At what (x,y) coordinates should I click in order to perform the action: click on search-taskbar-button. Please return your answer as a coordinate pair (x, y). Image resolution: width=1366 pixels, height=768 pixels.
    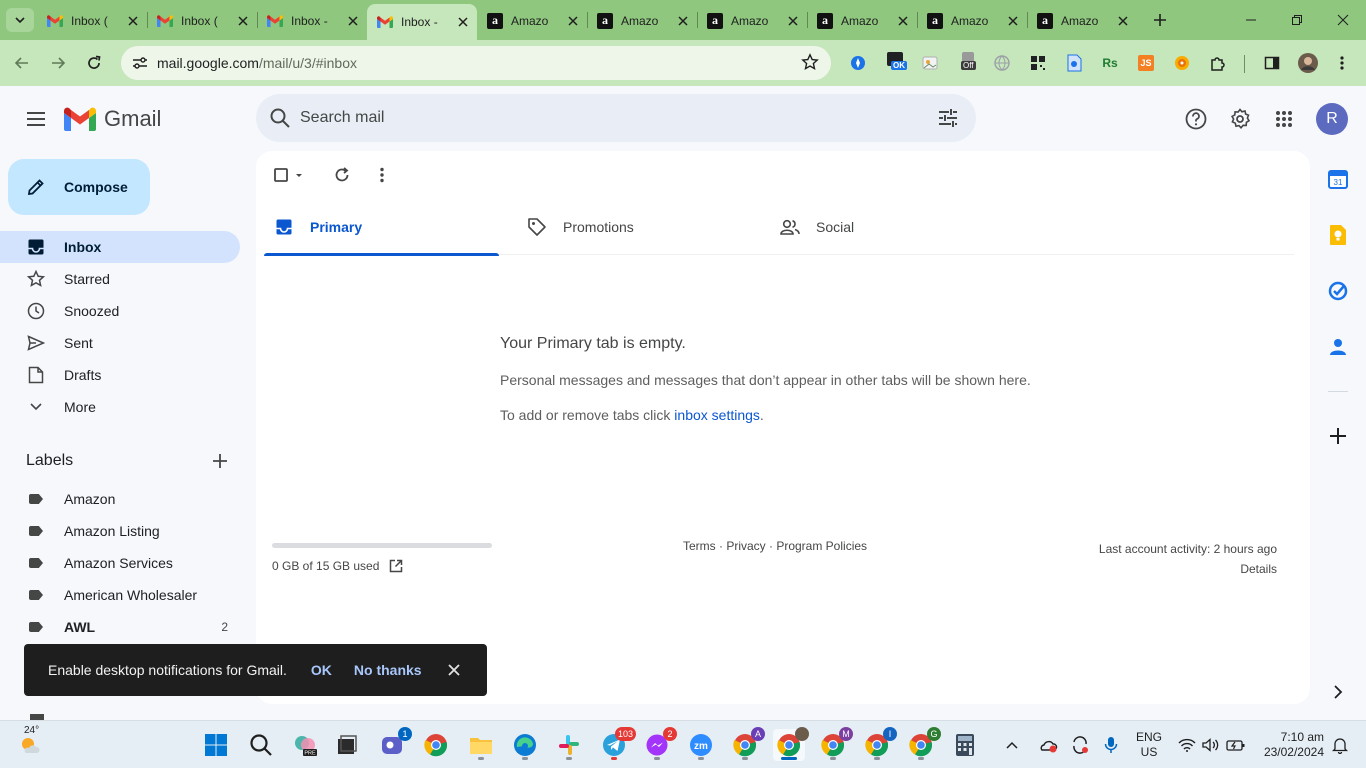
    Looking at the image, I should click on (261, 745).